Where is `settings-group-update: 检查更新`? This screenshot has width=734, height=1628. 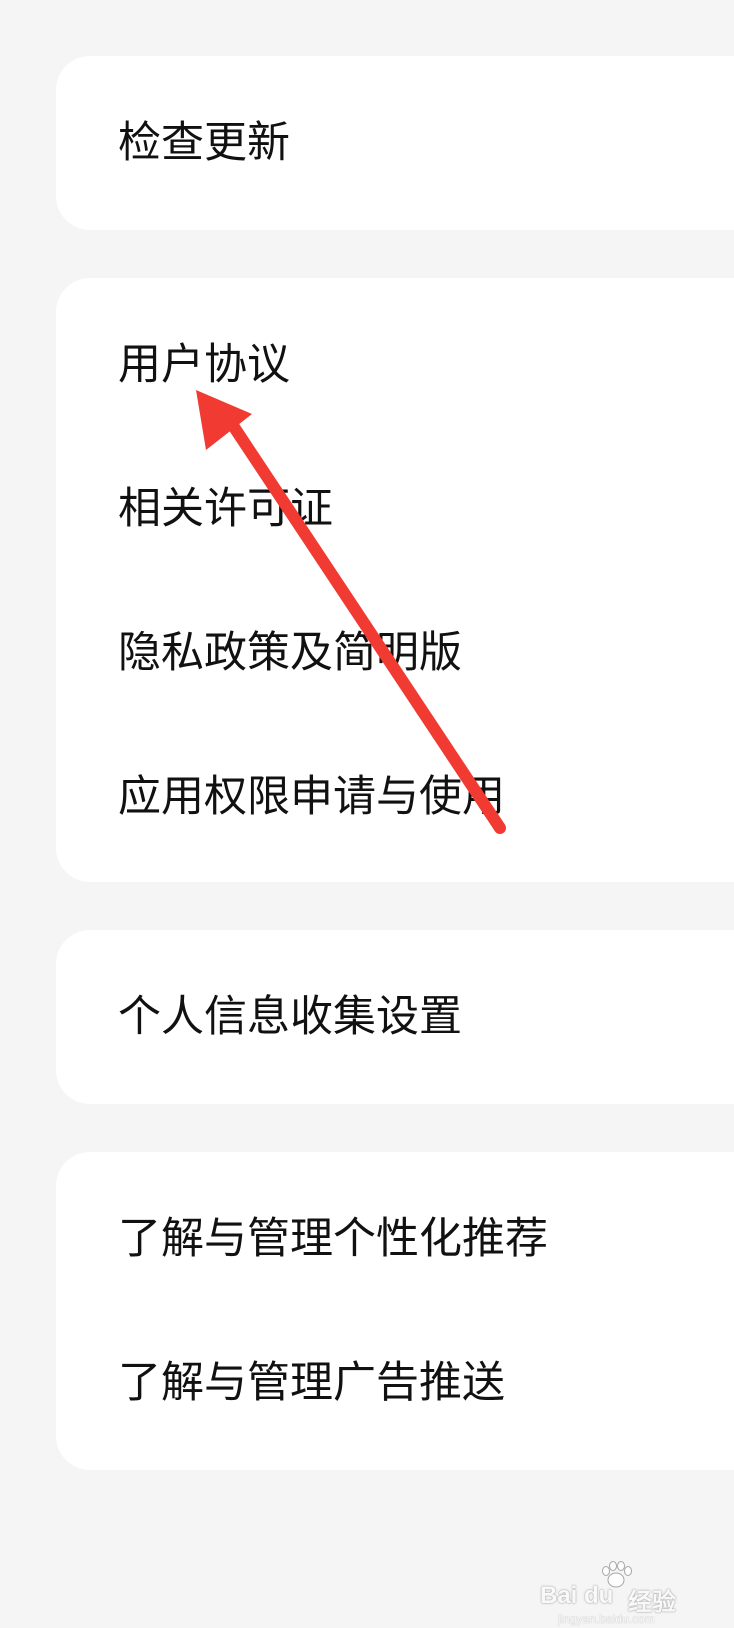 settings-group-update: 检查更新 is located at coordinates (395, 143).